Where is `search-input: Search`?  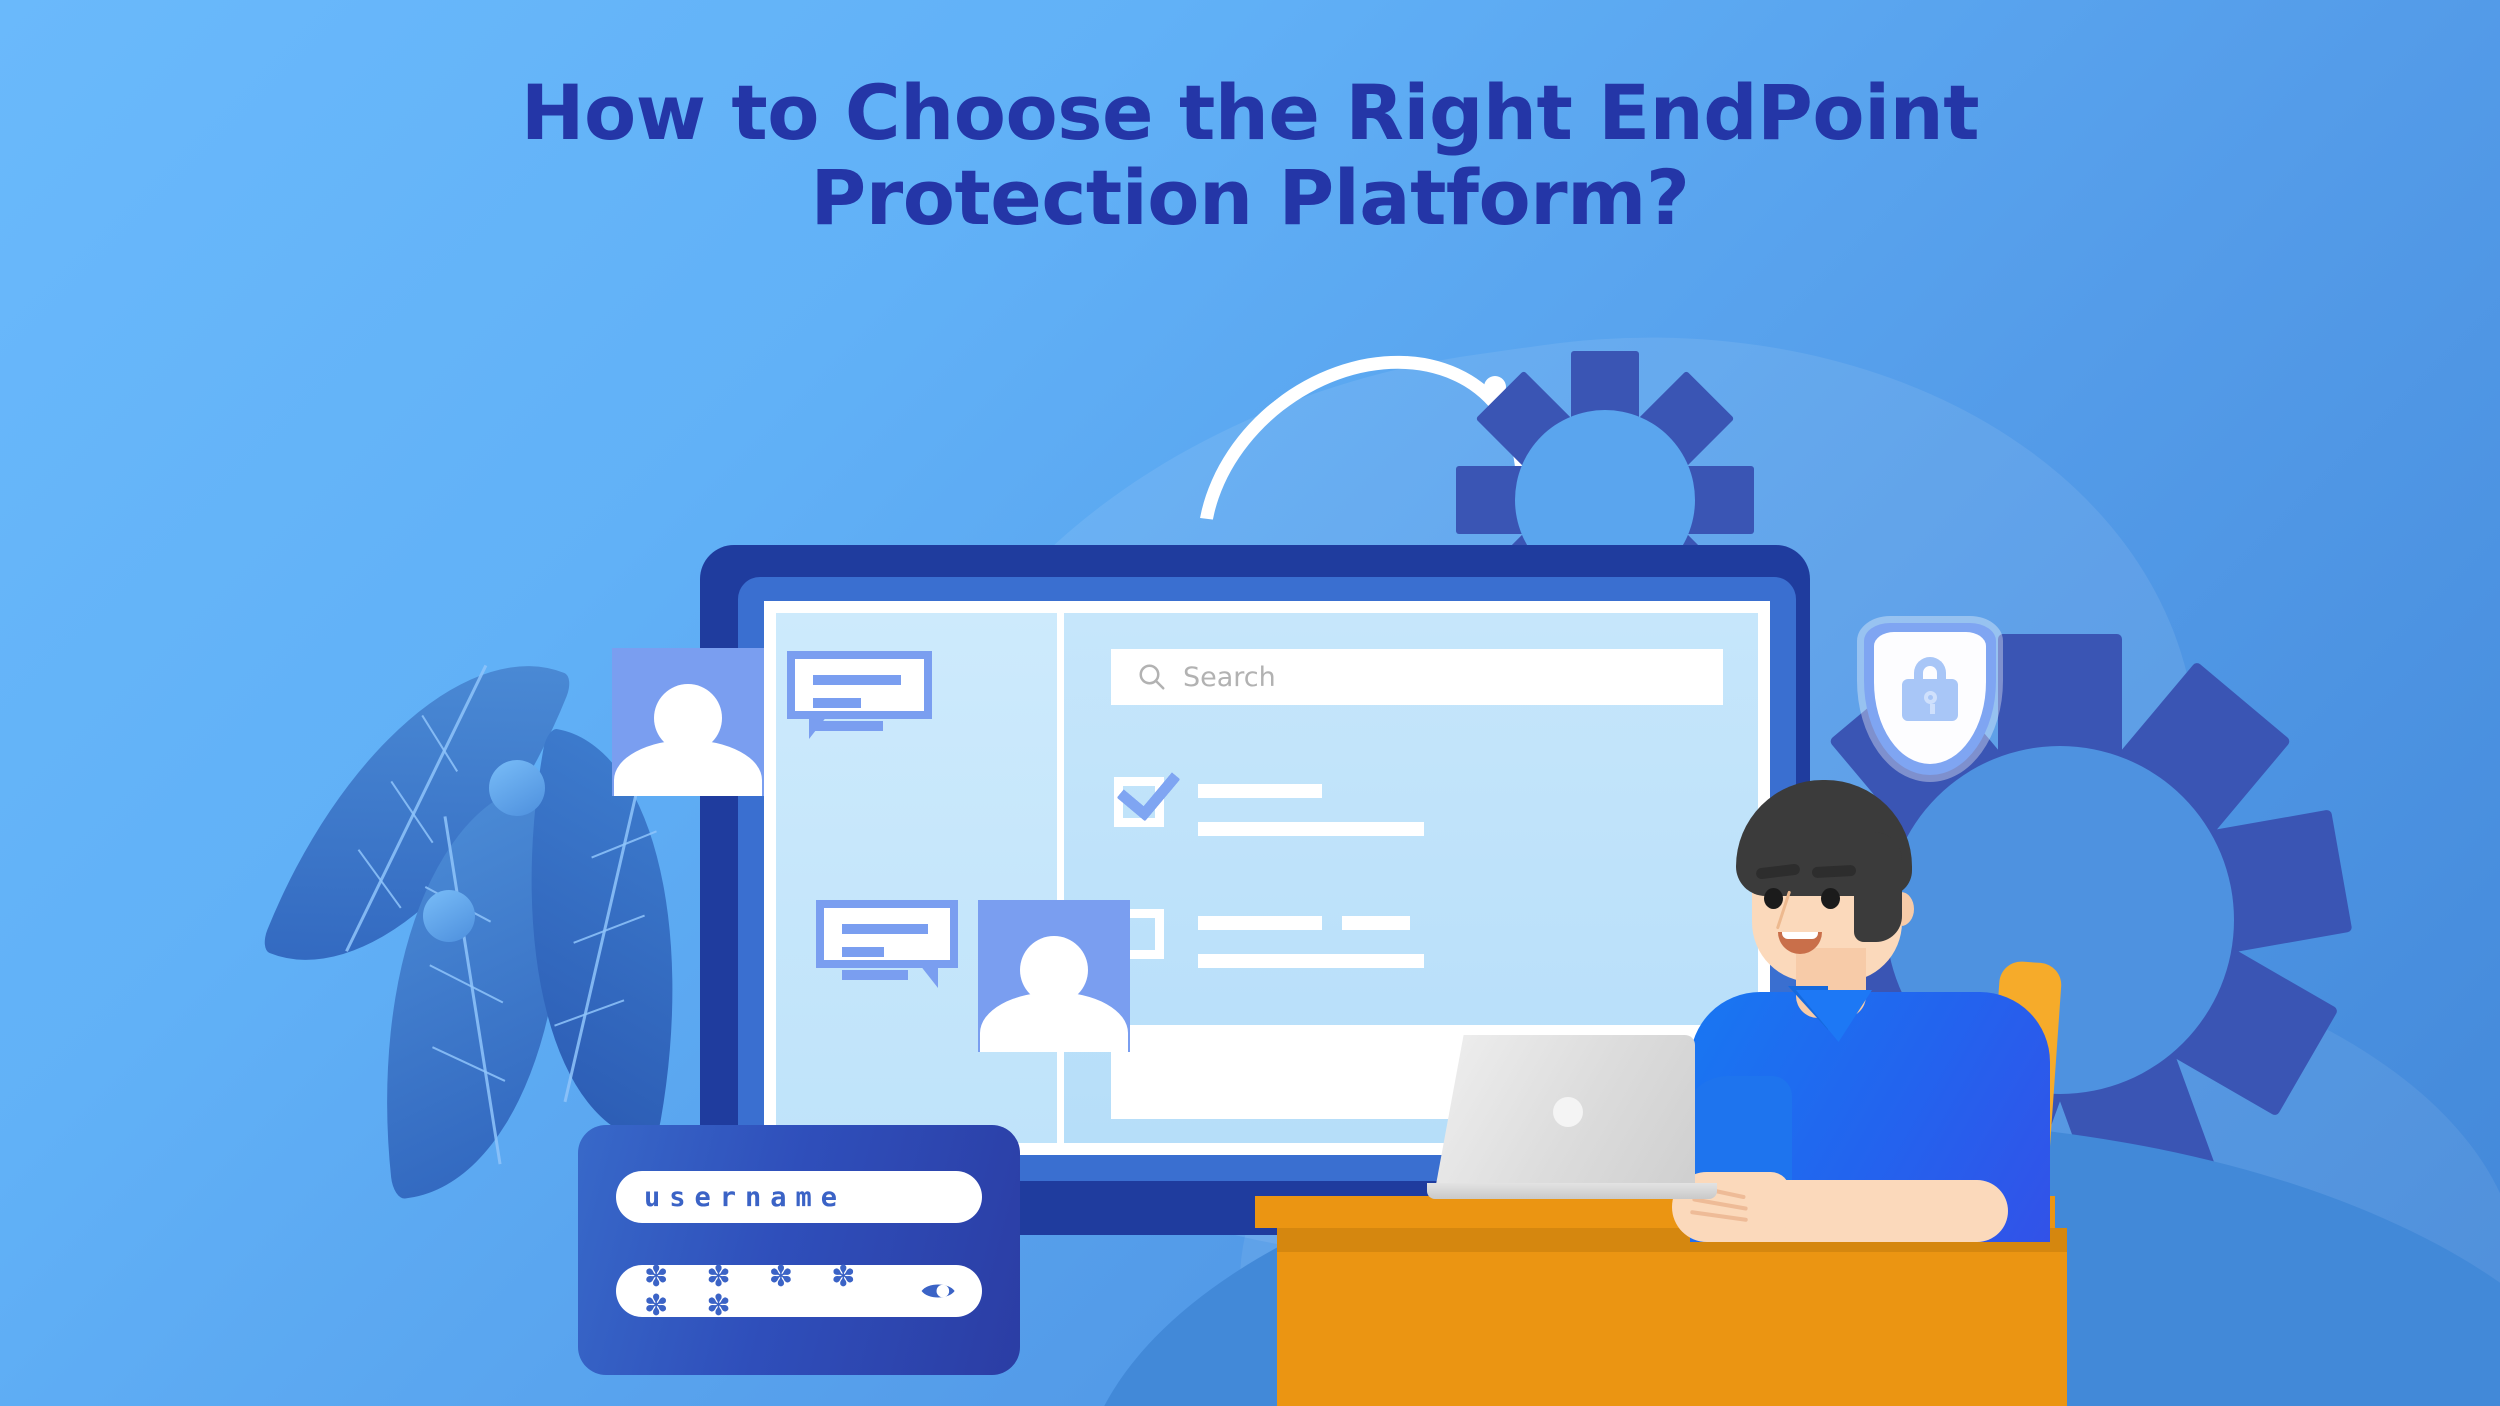
search-input: Search is located at coordinates (1417, 677).